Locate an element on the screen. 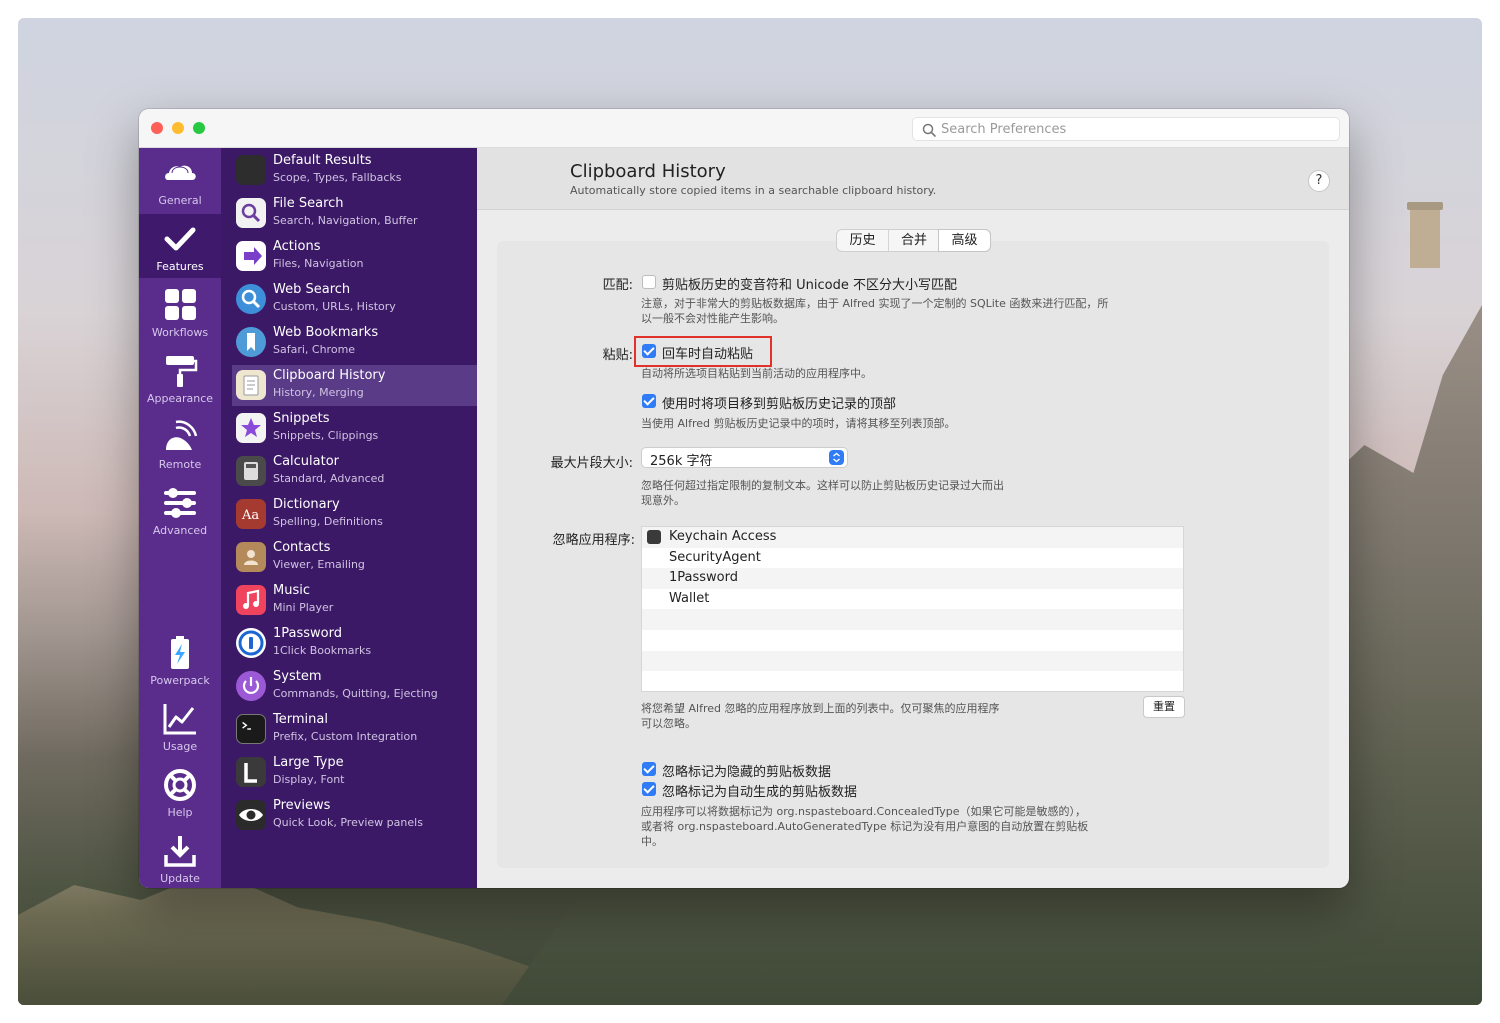 The height and width of the screenshot is (1023, 1500). ignore-autogenerated-checkbox is located at coordinates (649, 789).